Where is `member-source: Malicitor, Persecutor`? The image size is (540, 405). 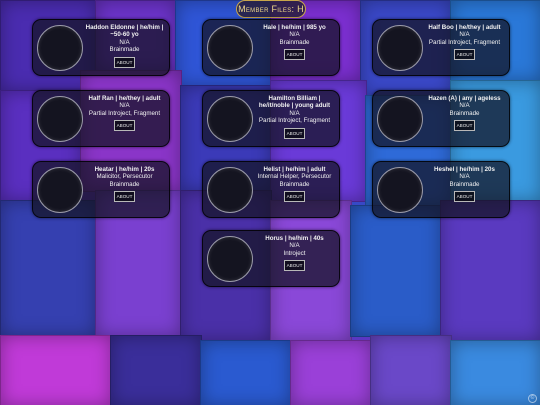
member-source: Malicitor, Persecutor is located at coordinates (124, 177).